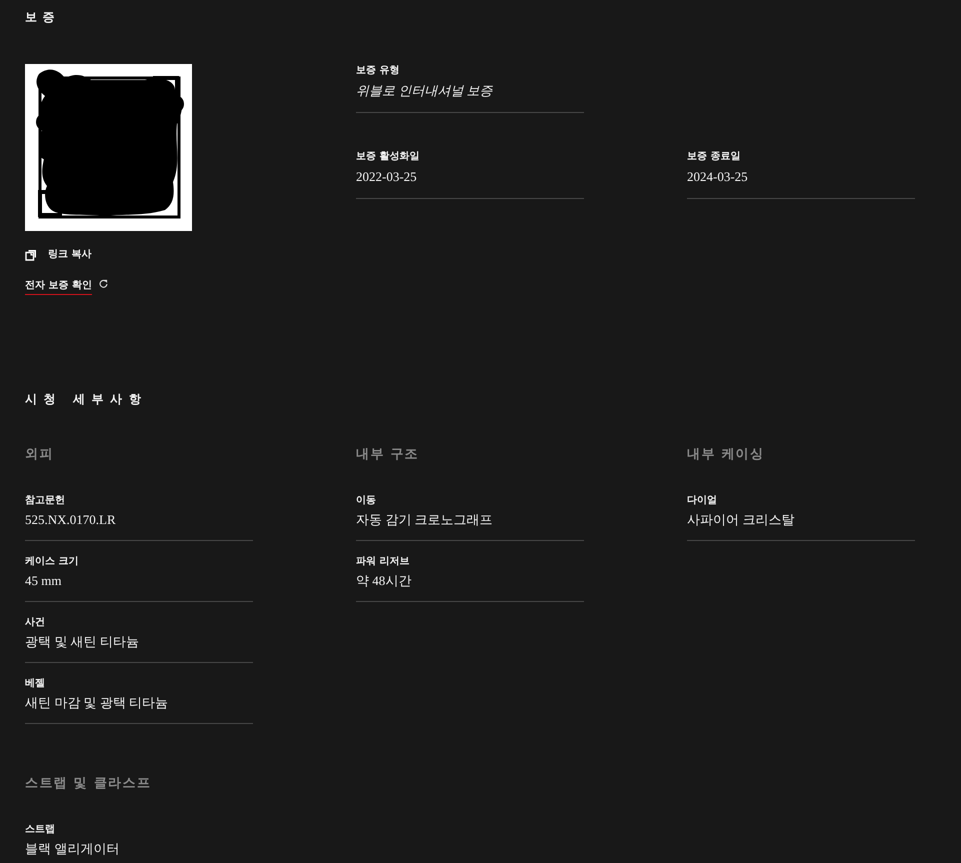 This screenshot has width=961, height=863. I want to click on spec-label: 베젤, so click(35, 684).